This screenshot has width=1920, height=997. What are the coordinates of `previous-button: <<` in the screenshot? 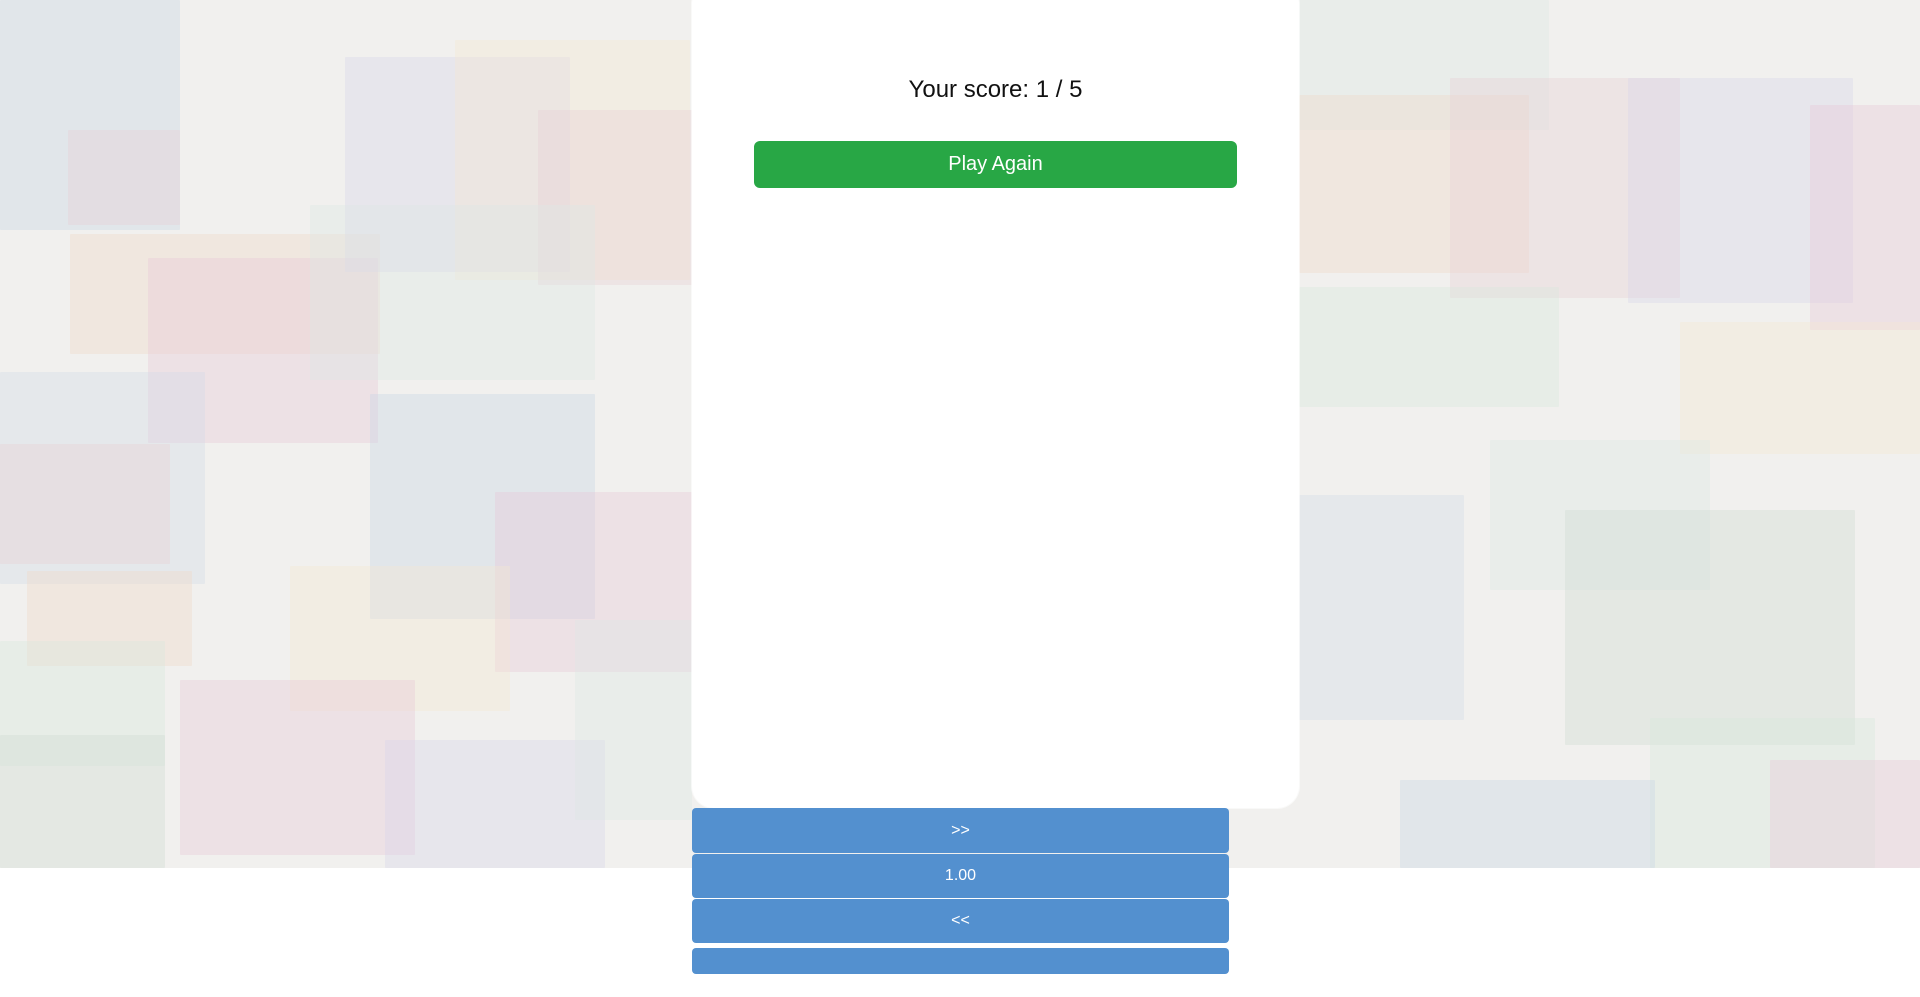 It's located at (960, 921).